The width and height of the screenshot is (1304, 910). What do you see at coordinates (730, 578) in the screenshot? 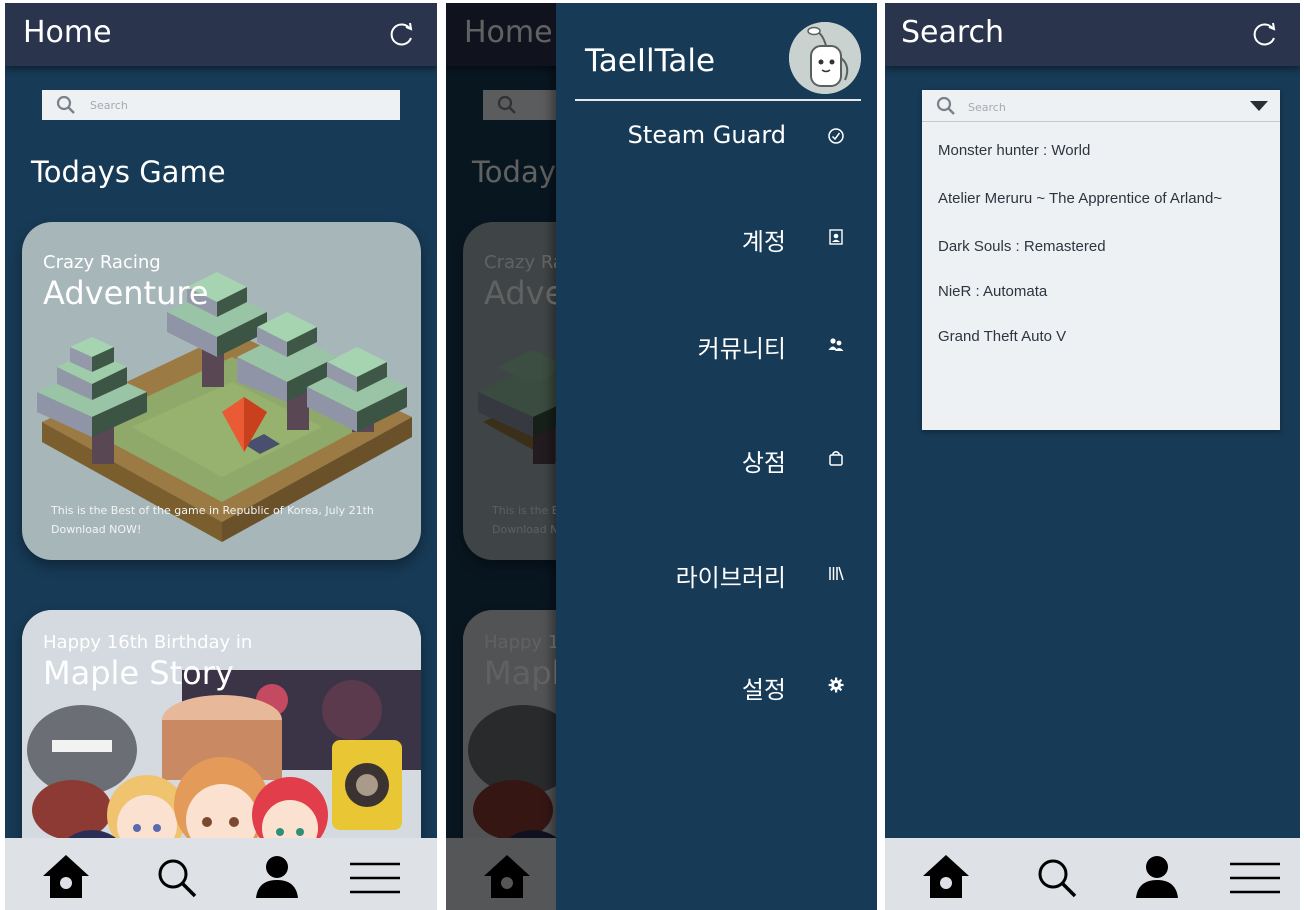
I see `menu-item-label: 라이브러리` at bounding box center [730, 578].